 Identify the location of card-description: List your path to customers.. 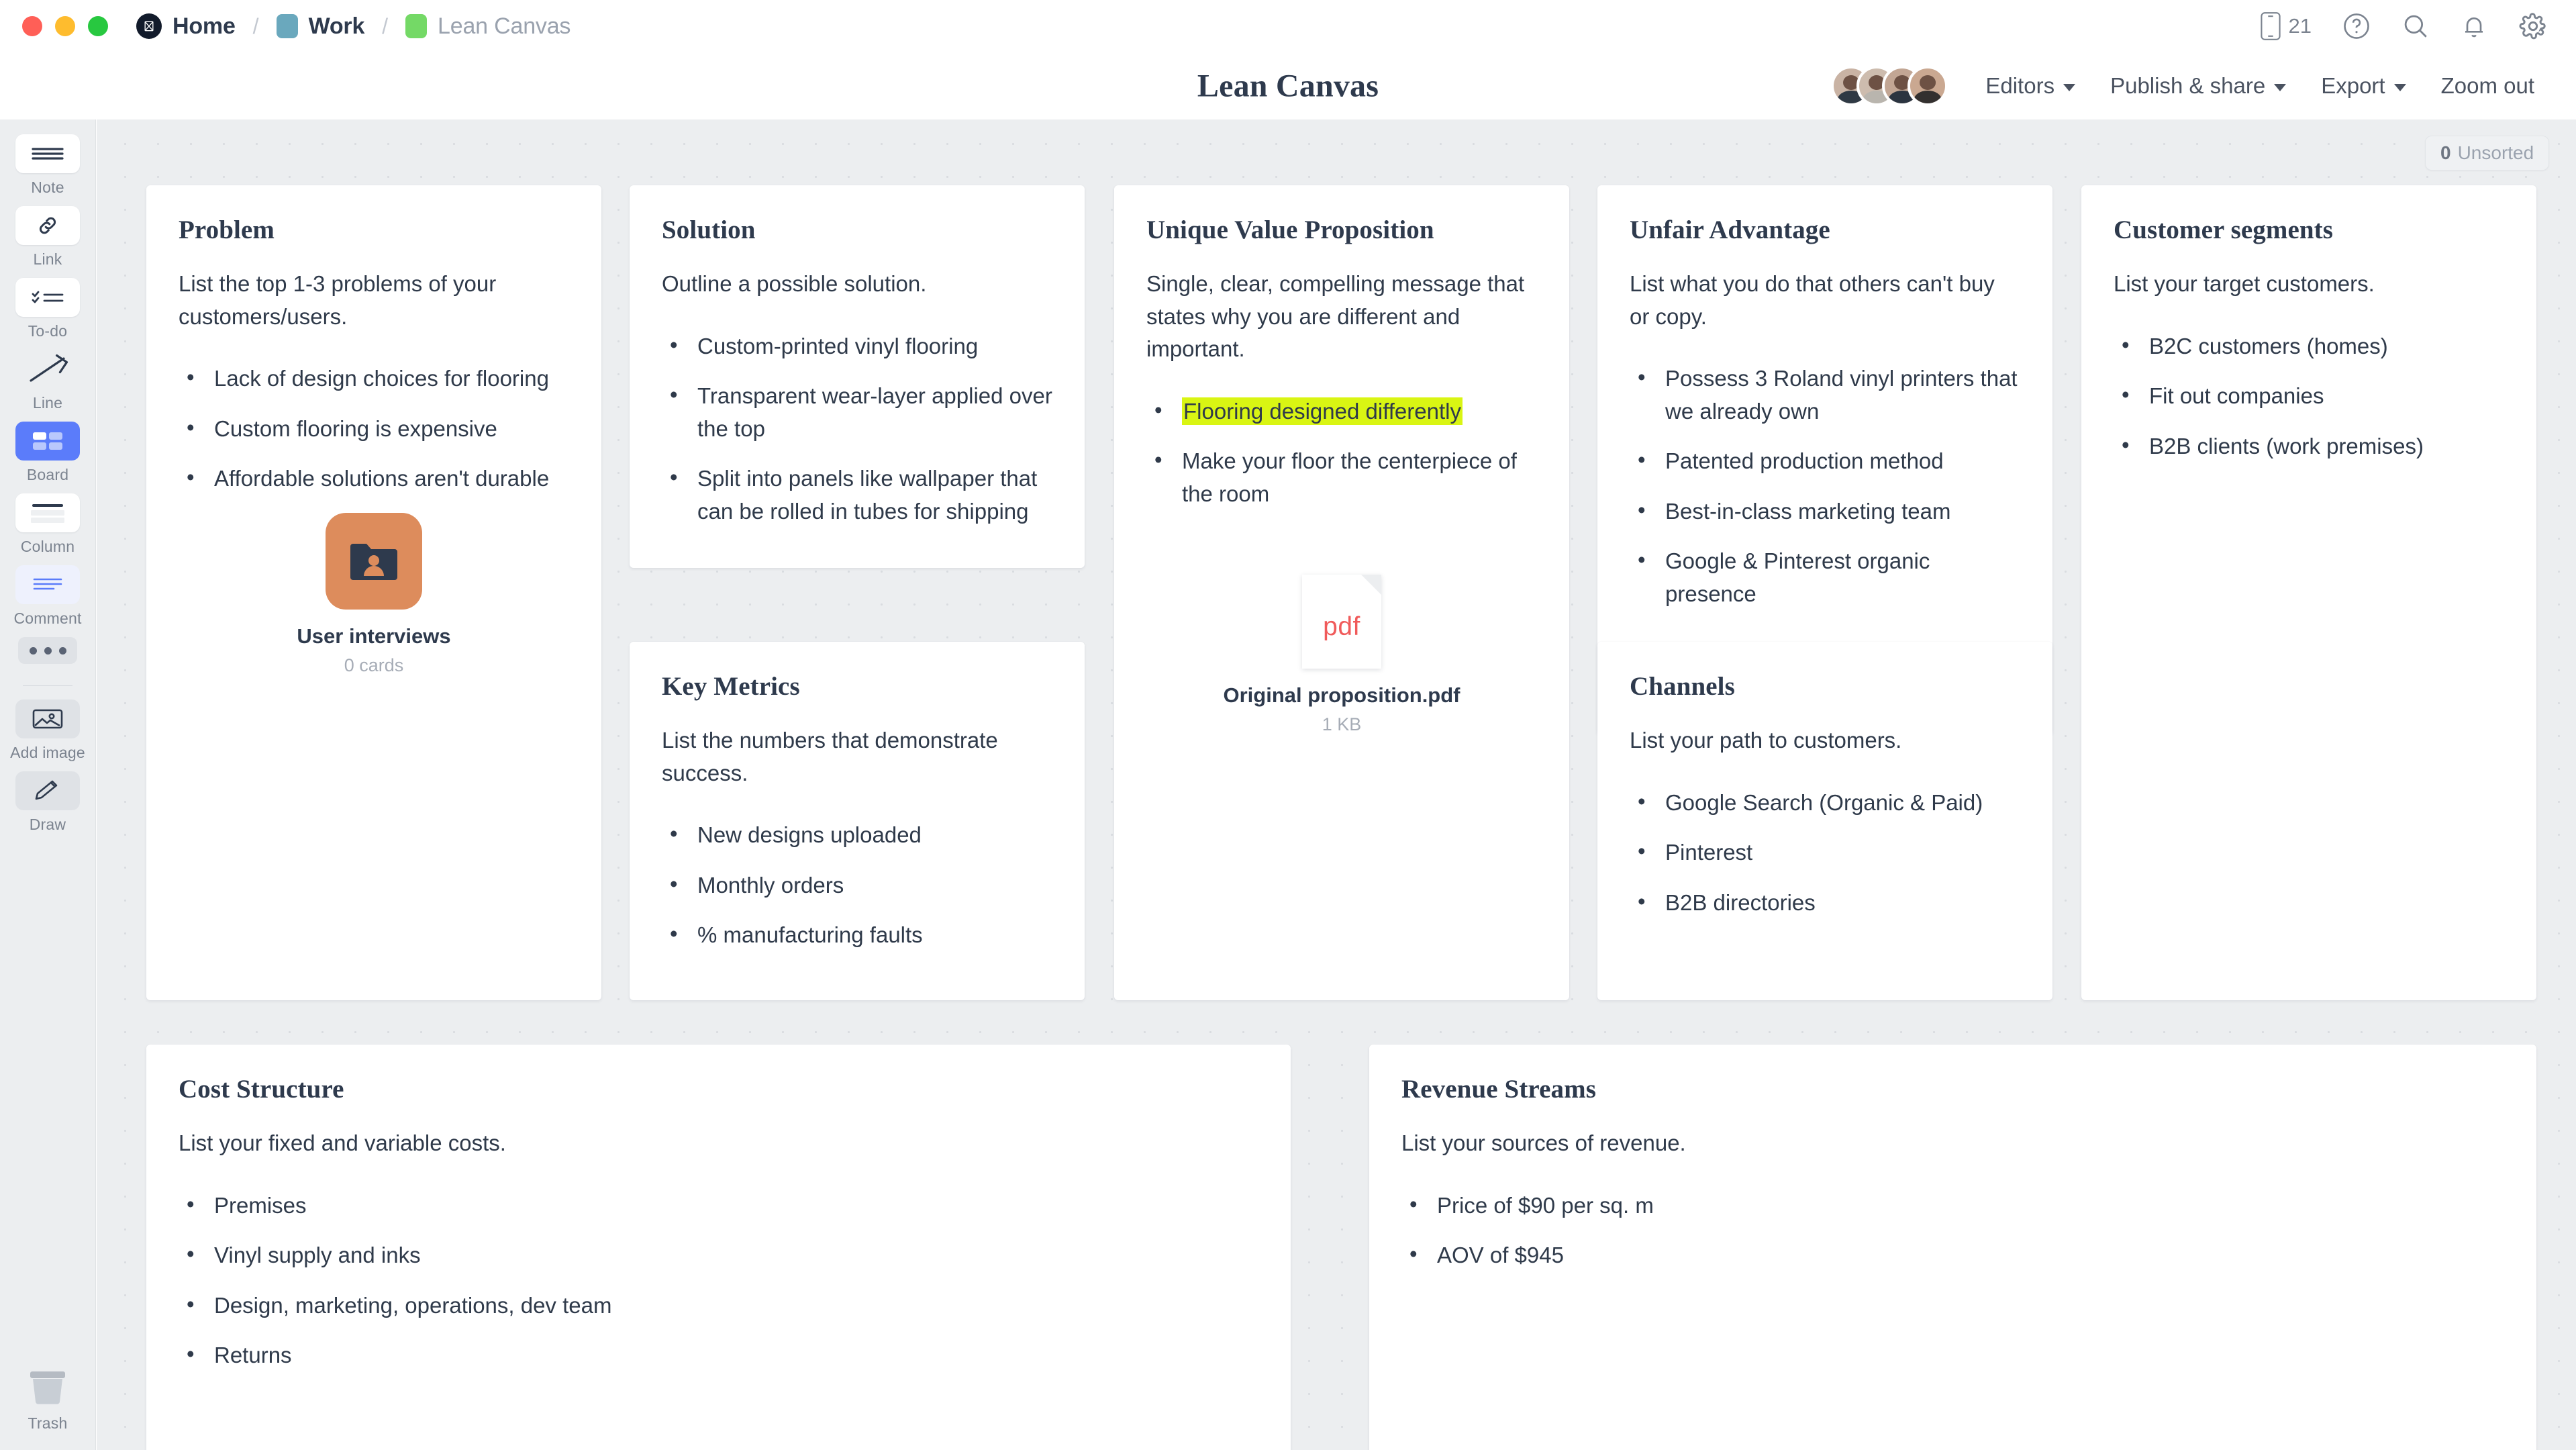
(1766, 740).